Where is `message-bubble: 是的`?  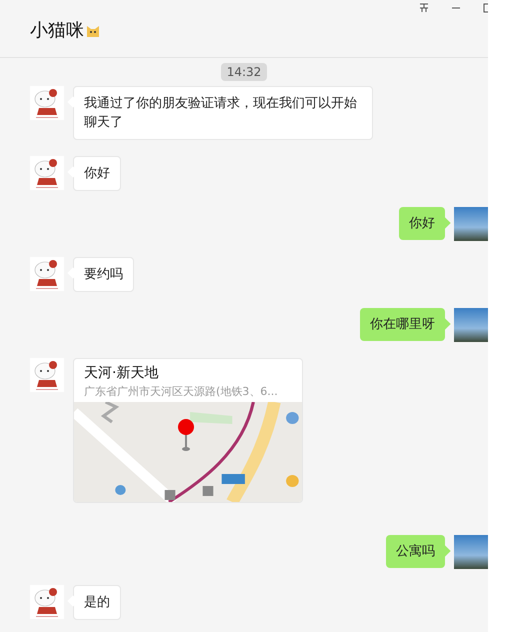 message-bubble: 是的 is located at coordinates (97, 602).